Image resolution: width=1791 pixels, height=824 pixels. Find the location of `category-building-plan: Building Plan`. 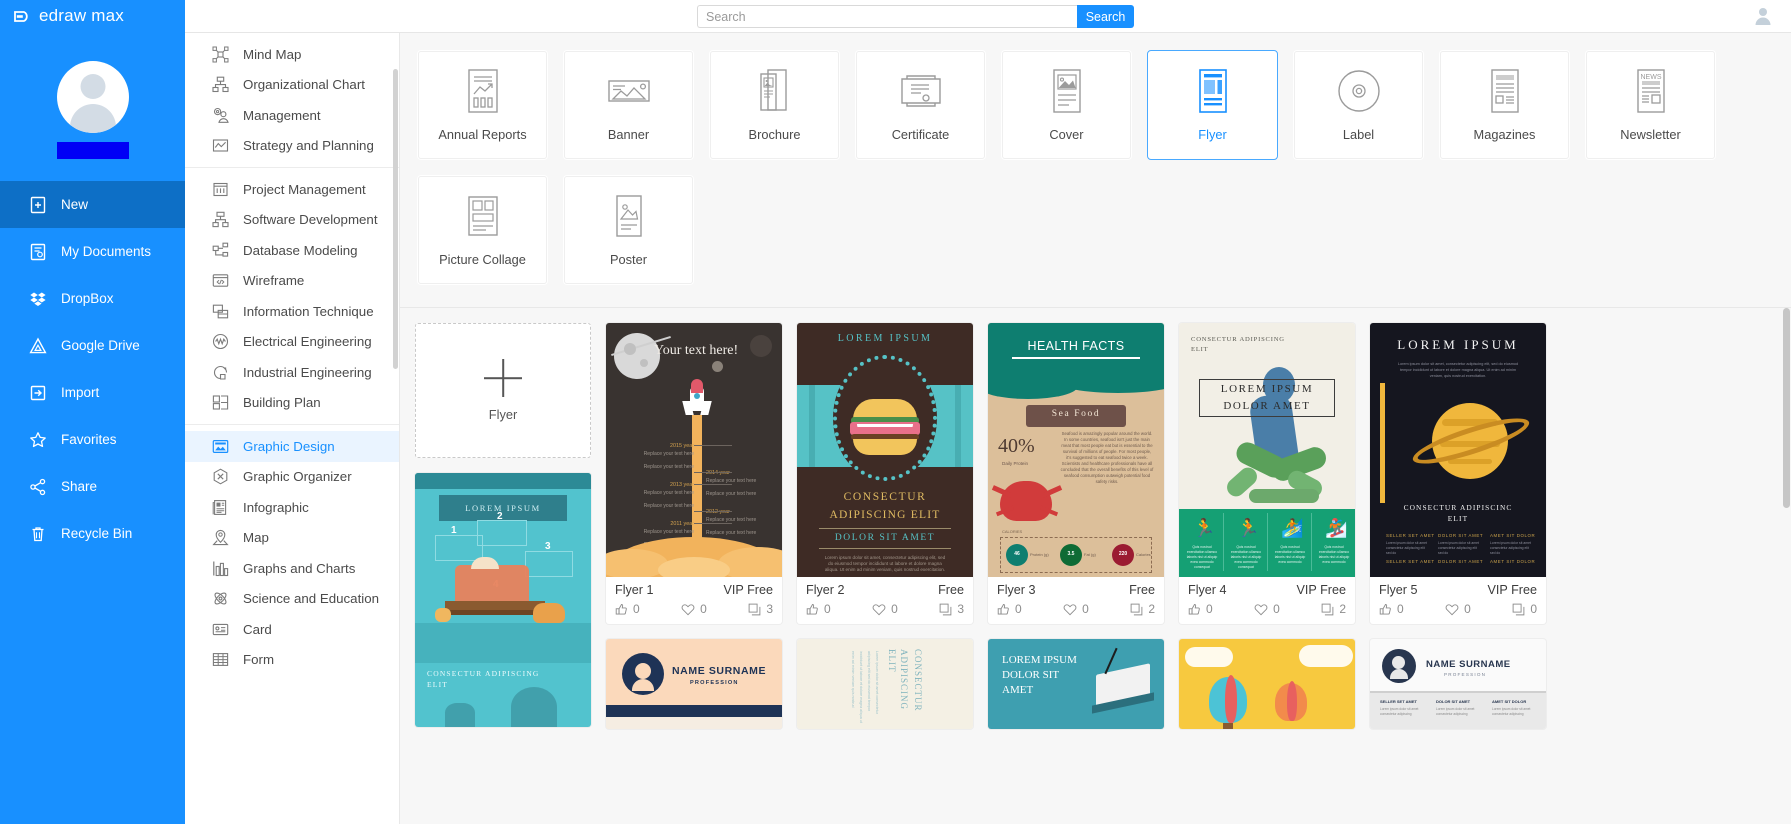

category-building-plan: Building Plan is located at coordinates (292, 403).